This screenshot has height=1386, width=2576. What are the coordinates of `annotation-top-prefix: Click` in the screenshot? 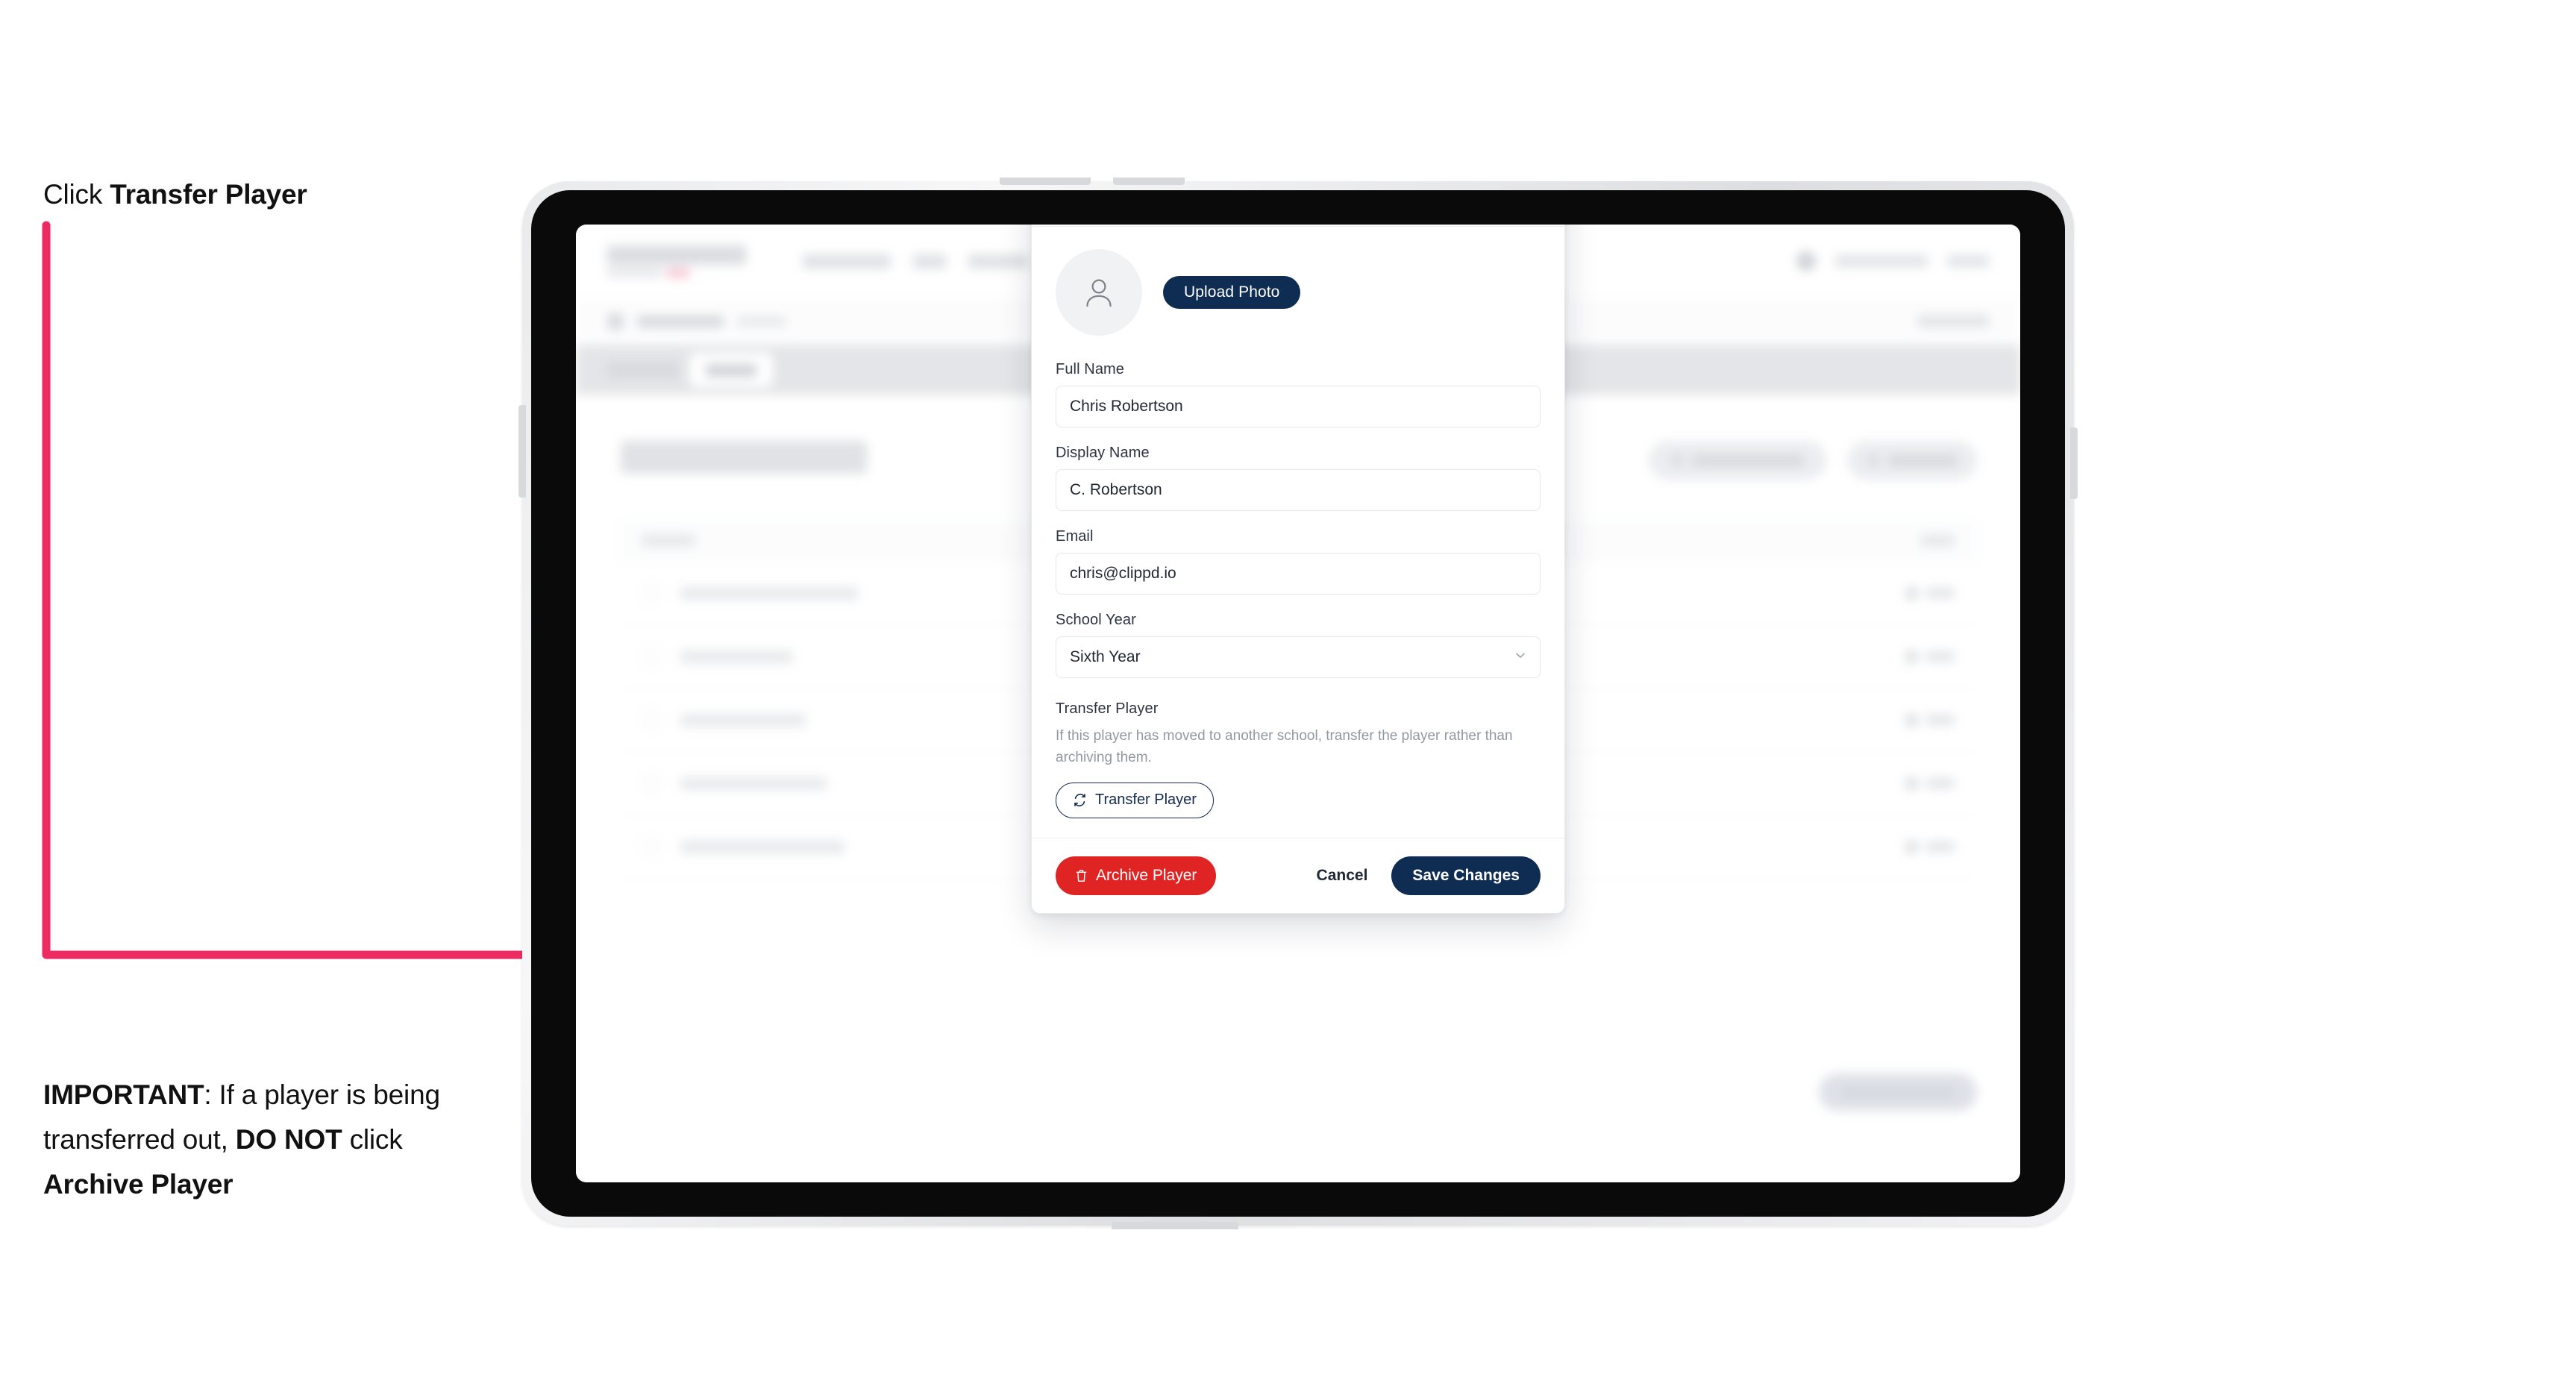 It's located at (76, 194).